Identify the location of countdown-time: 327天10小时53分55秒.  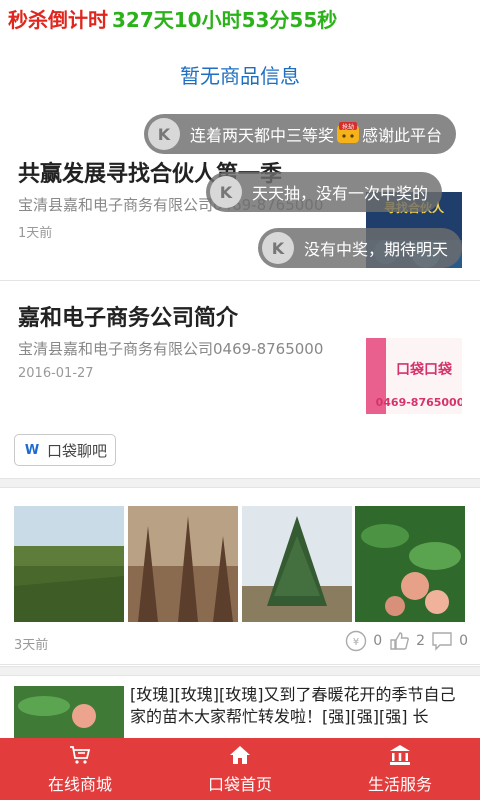
(225, 20).